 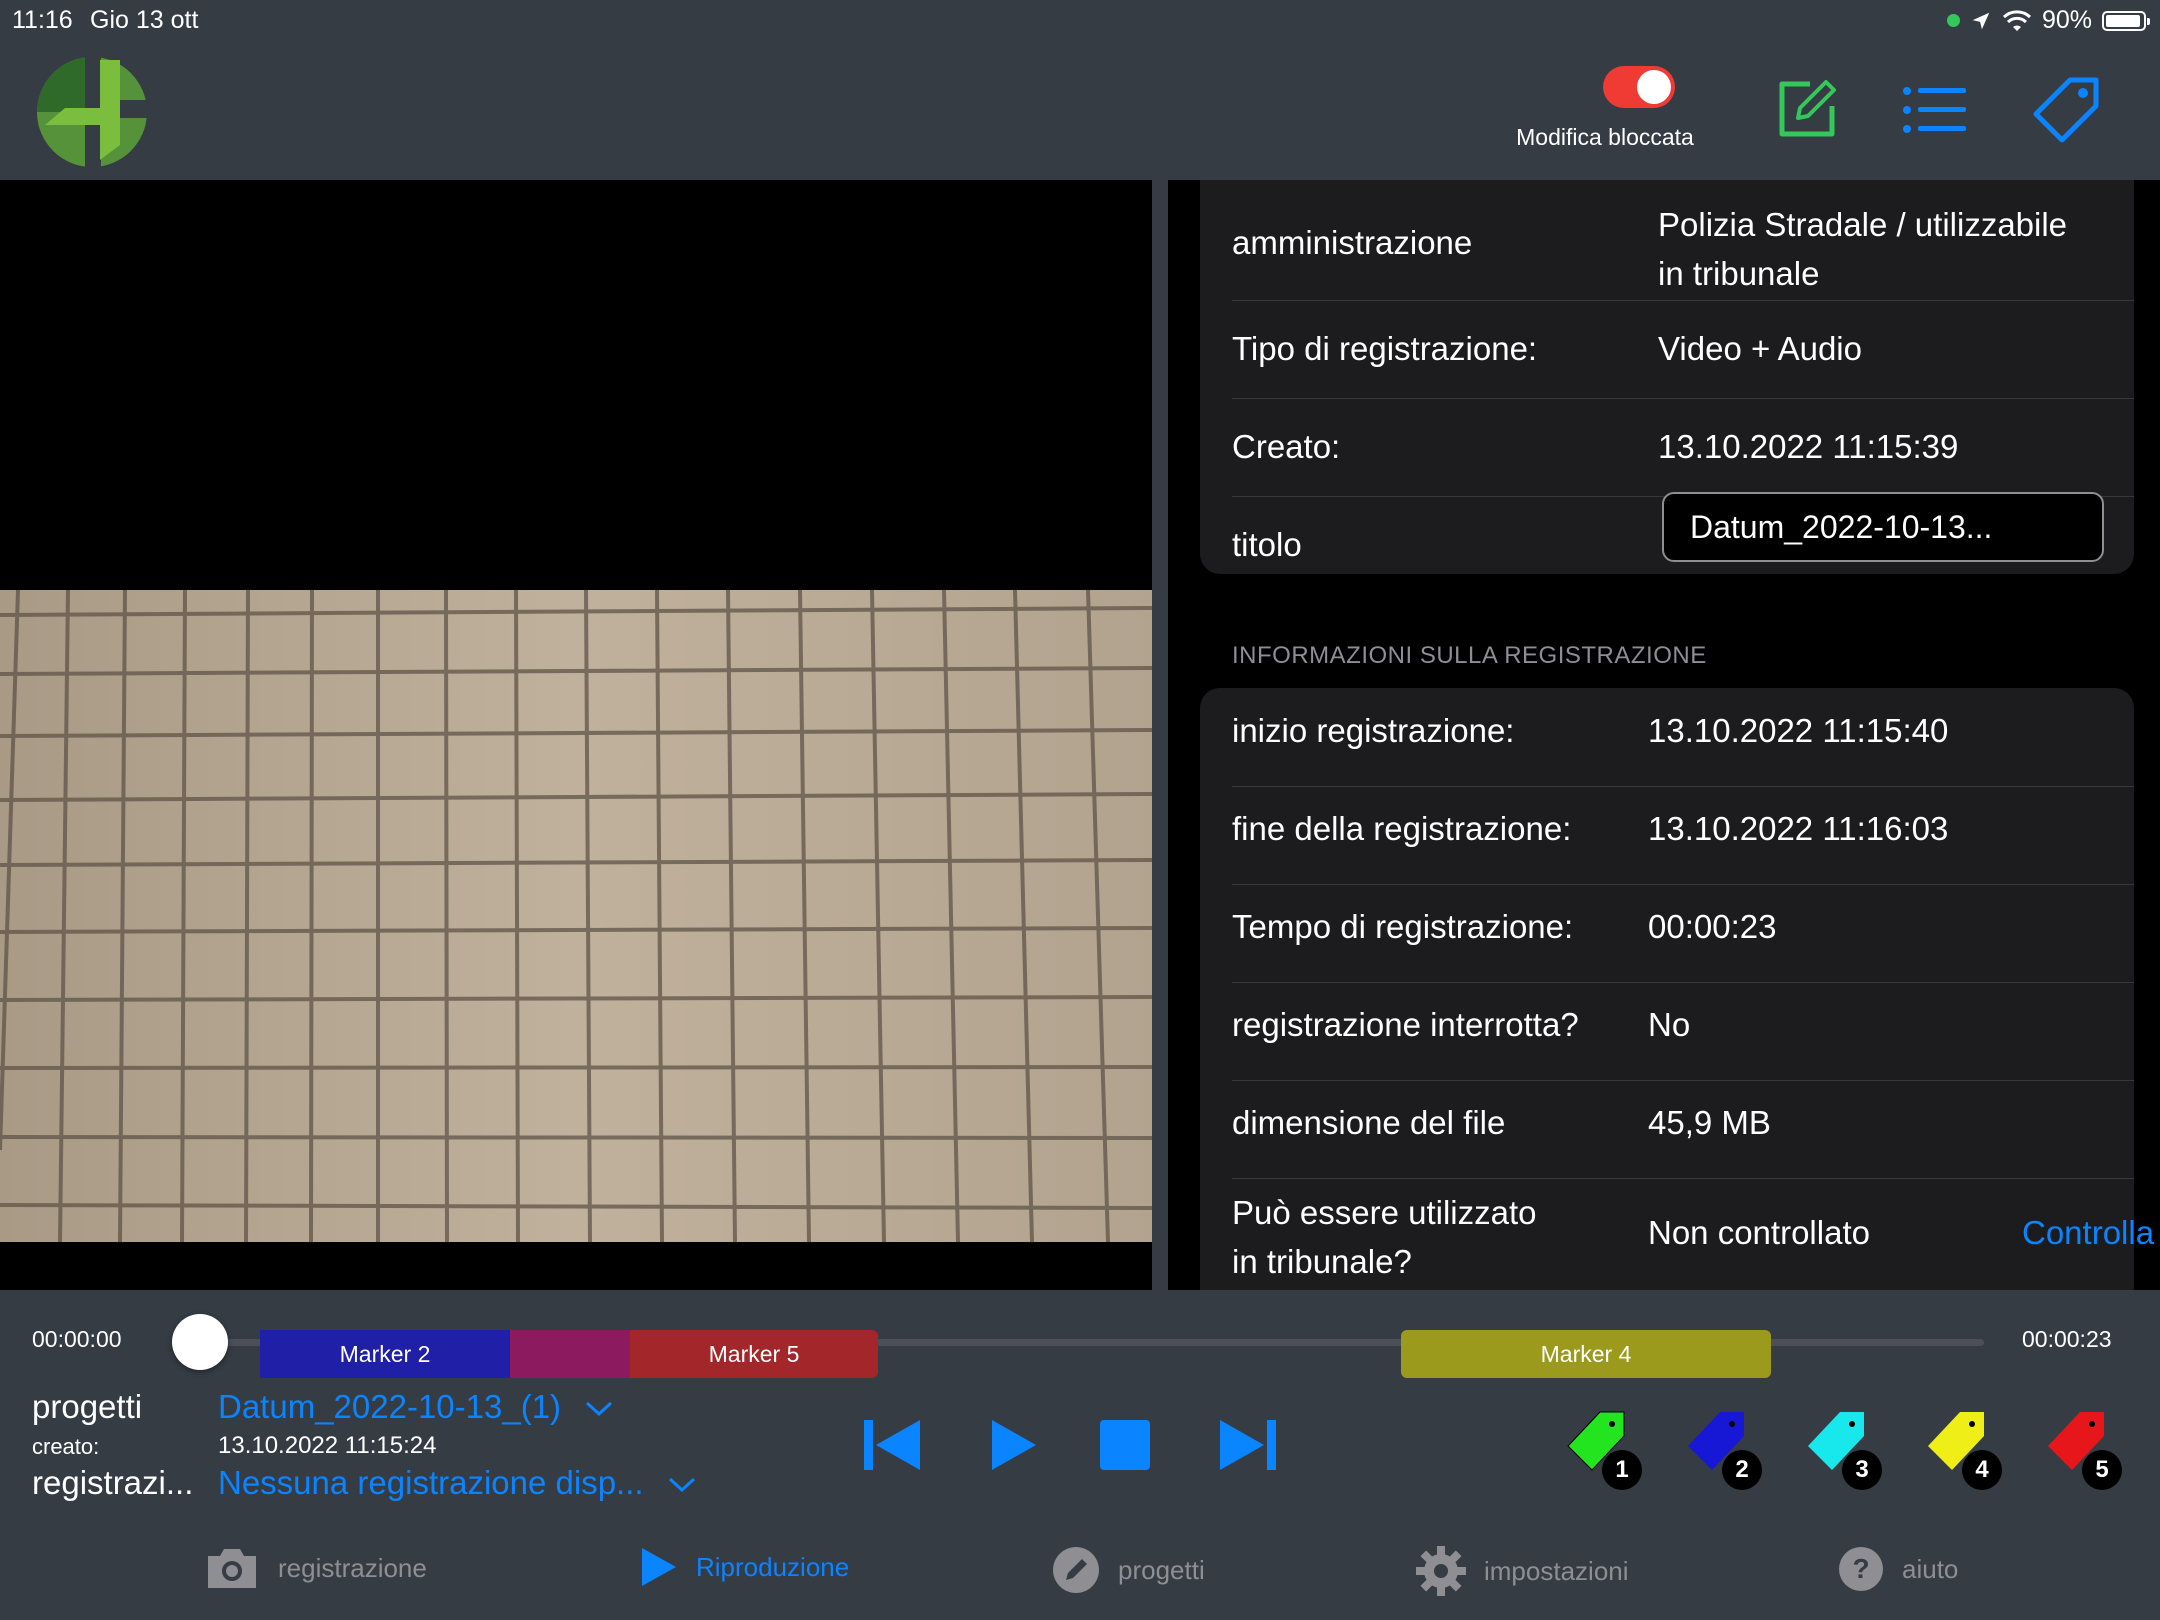 What do you see at coordinates (200, 1342) in the screenshot?
I see `timeline-scrubber` at bounding box center [200, 1342].